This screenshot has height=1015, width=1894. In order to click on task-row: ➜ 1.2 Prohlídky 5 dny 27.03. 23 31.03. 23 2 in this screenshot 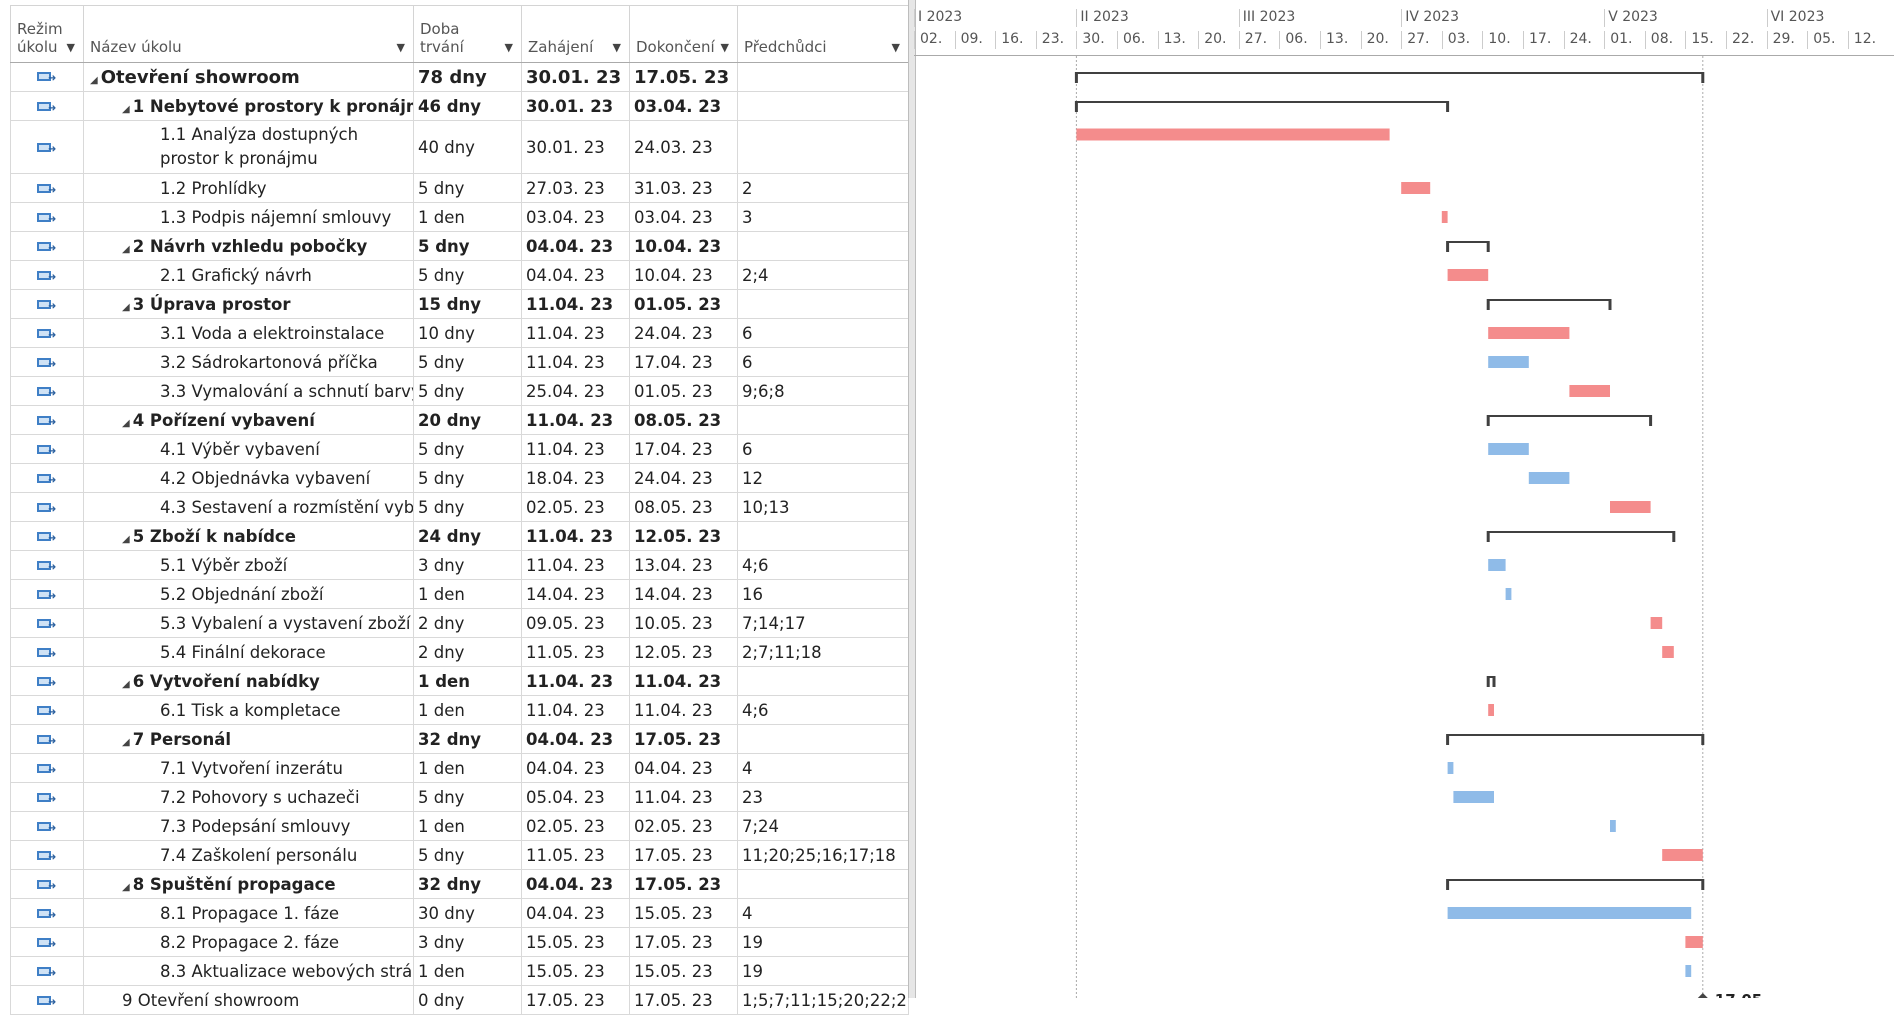, I will do `click(459, 188)`.